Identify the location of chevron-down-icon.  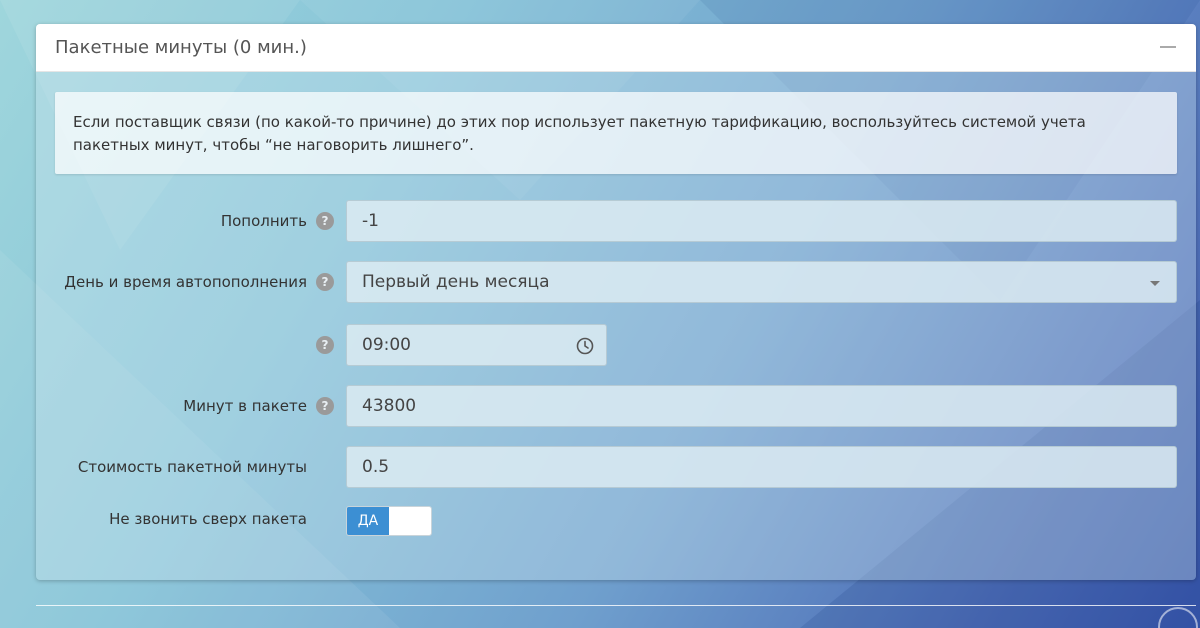
(1155, 283).